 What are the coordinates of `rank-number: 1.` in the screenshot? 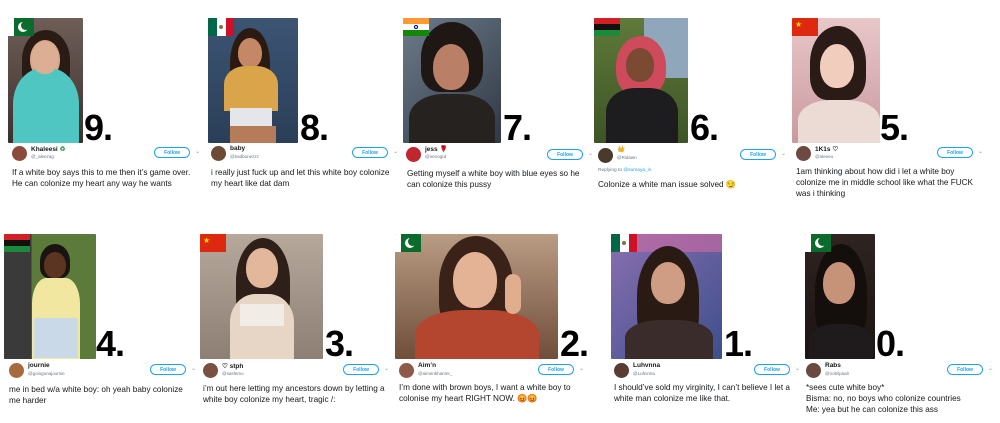 It's located at (738, 343).